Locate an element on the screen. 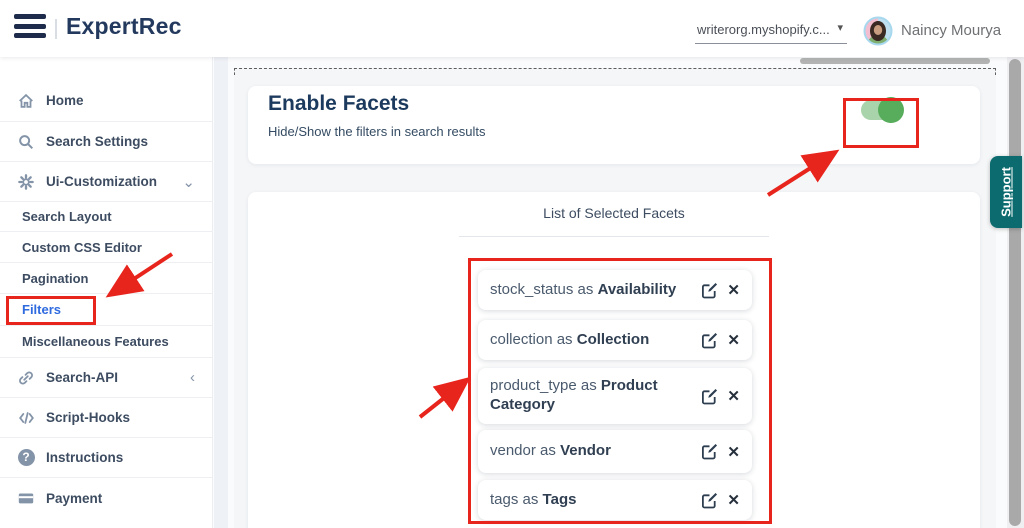  gear-icon is located at coordinates (26, 182).